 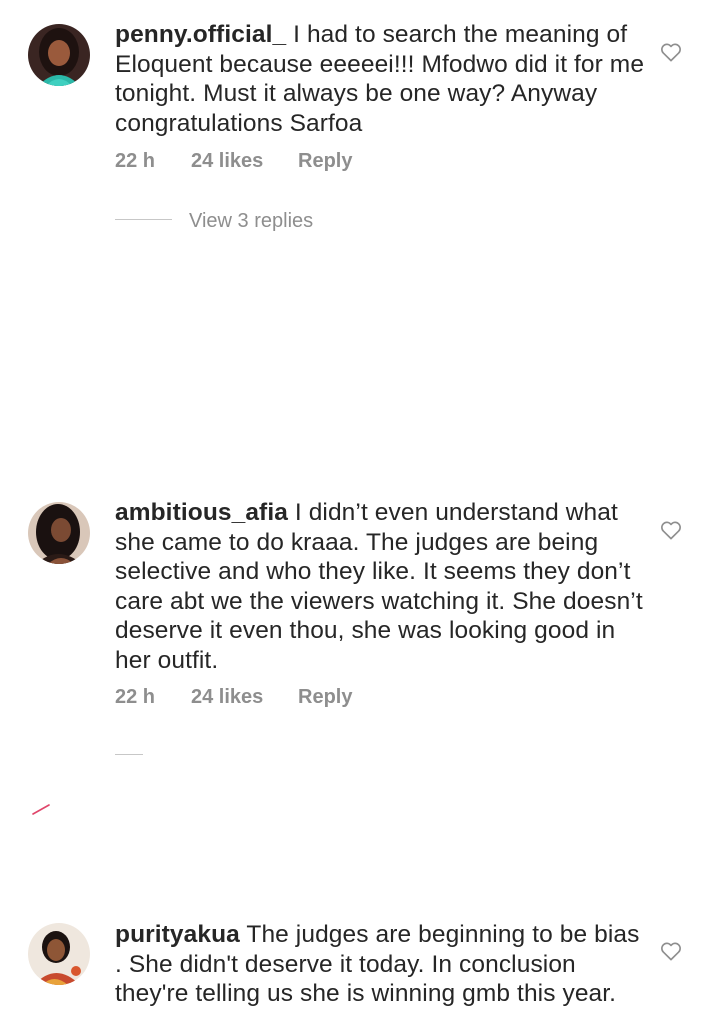 I want to click on view-replies-label: View 3 replies, so click(x=251, y=221).